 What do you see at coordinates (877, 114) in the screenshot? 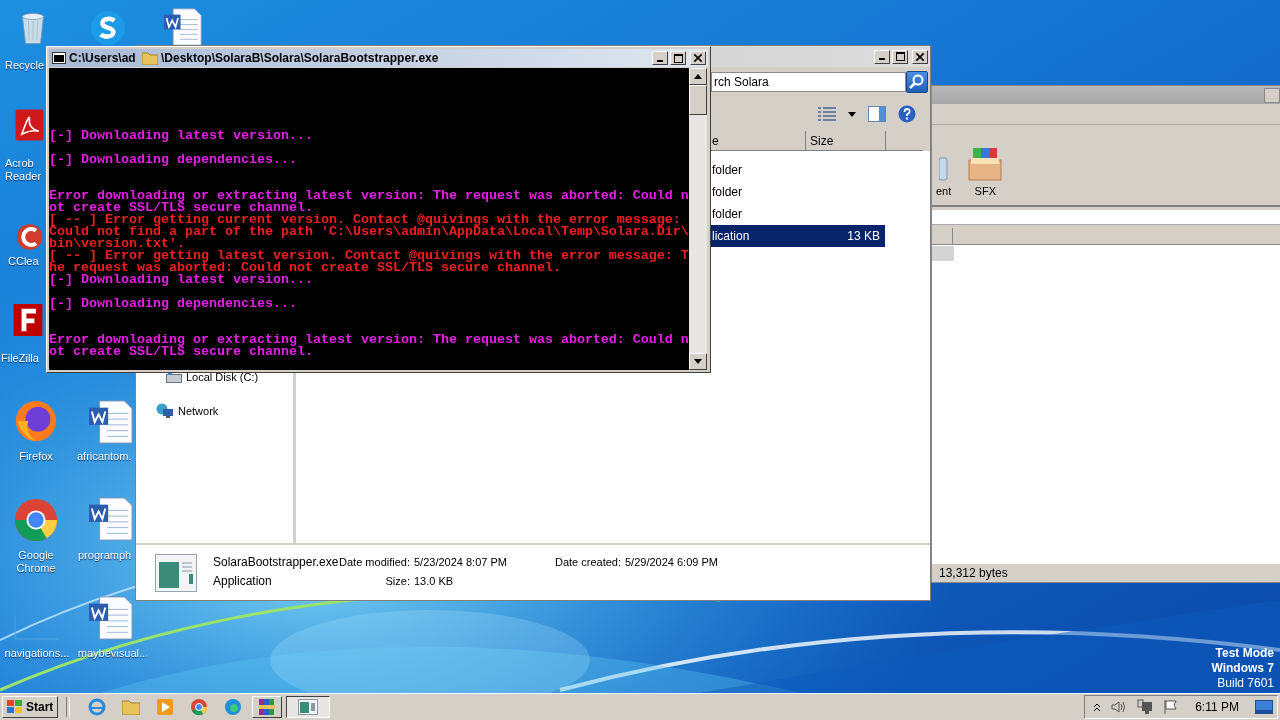
I see `preview-pane-icon` at bounding box center [877, 114].